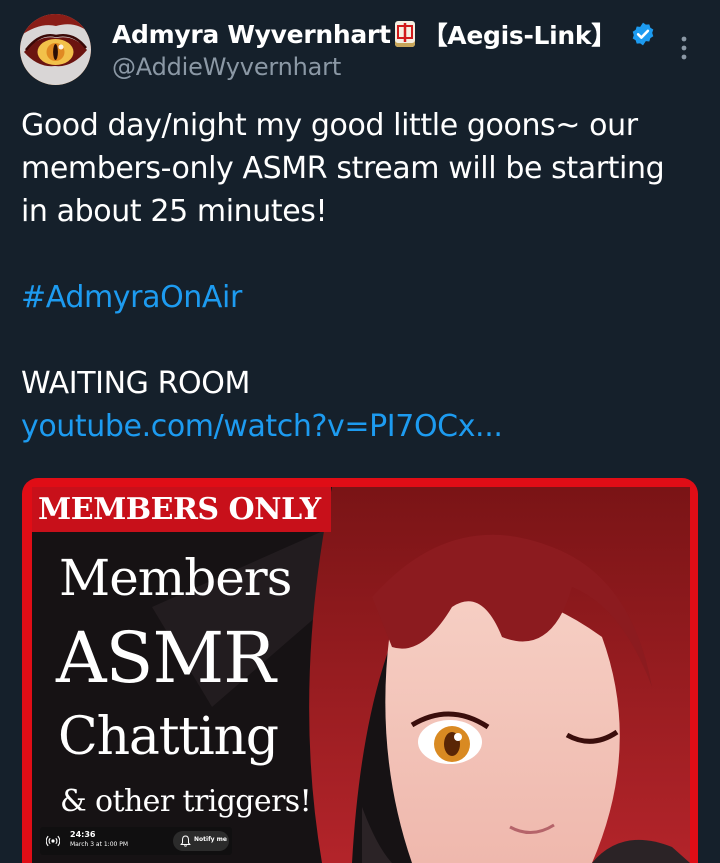  I want to click on tweet-text-line: in about 25 minutes!, so click(174, 211).